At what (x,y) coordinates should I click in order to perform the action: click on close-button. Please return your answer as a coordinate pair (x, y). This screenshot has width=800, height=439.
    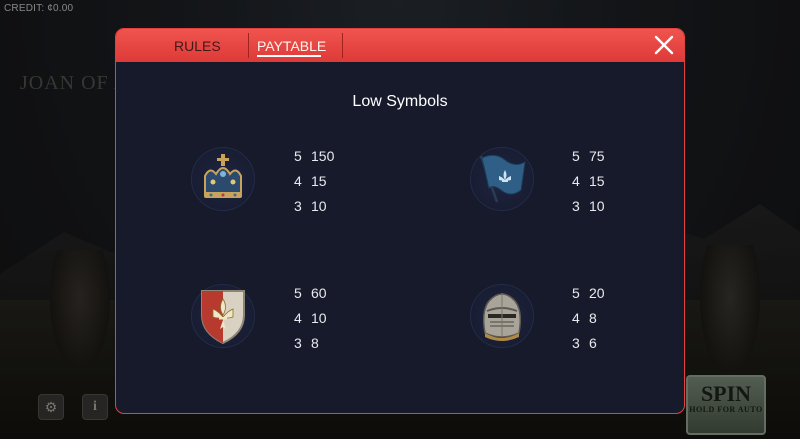
    Looking at the image, I should click on (664, 45).